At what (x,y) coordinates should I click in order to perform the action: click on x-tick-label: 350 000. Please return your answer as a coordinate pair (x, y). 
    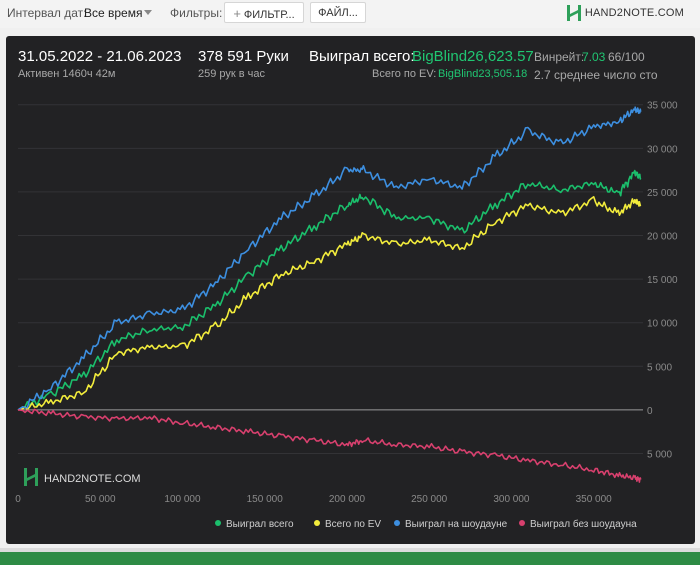
    Looking at the image, I should click on (594, 499).